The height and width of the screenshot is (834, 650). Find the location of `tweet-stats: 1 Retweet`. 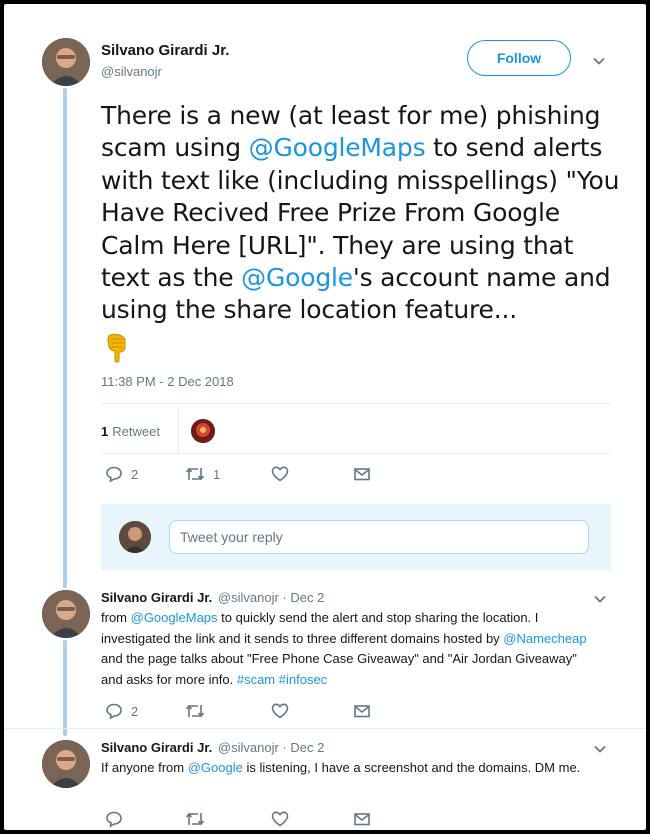

tweet-stats: 1 Retweet is located at coordinates (158, 431).